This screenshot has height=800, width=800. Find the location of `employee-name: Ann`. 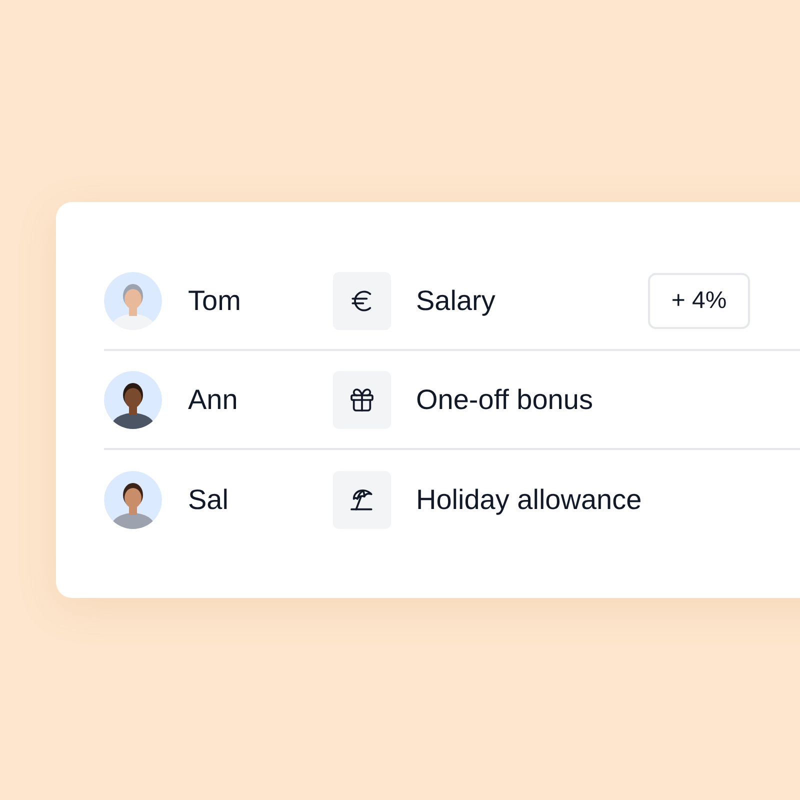

employee-name: Ann is located at coordinates (213, 399).